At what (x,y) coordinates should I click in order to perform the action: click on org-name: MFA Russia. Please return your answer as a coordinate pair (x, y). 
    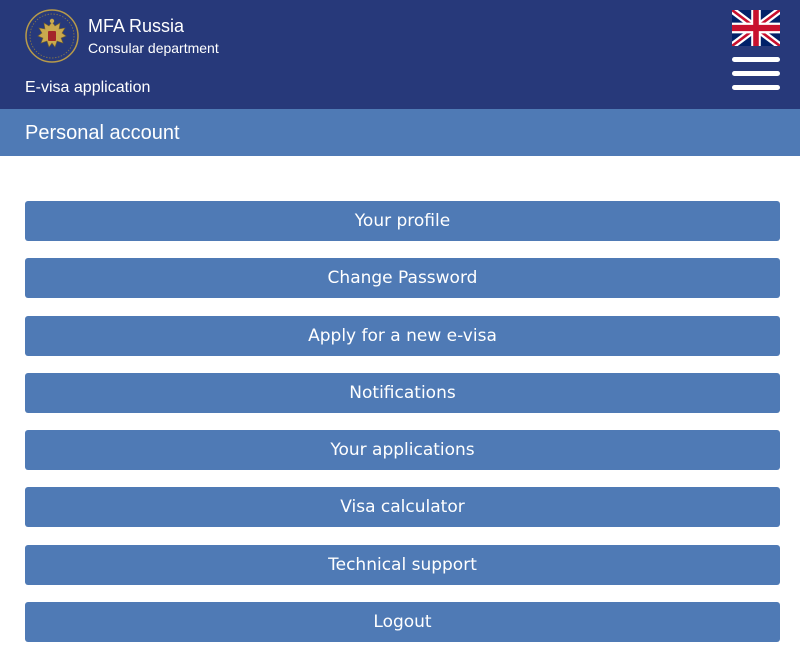
    Looking at the image, I should click on (136, 26).